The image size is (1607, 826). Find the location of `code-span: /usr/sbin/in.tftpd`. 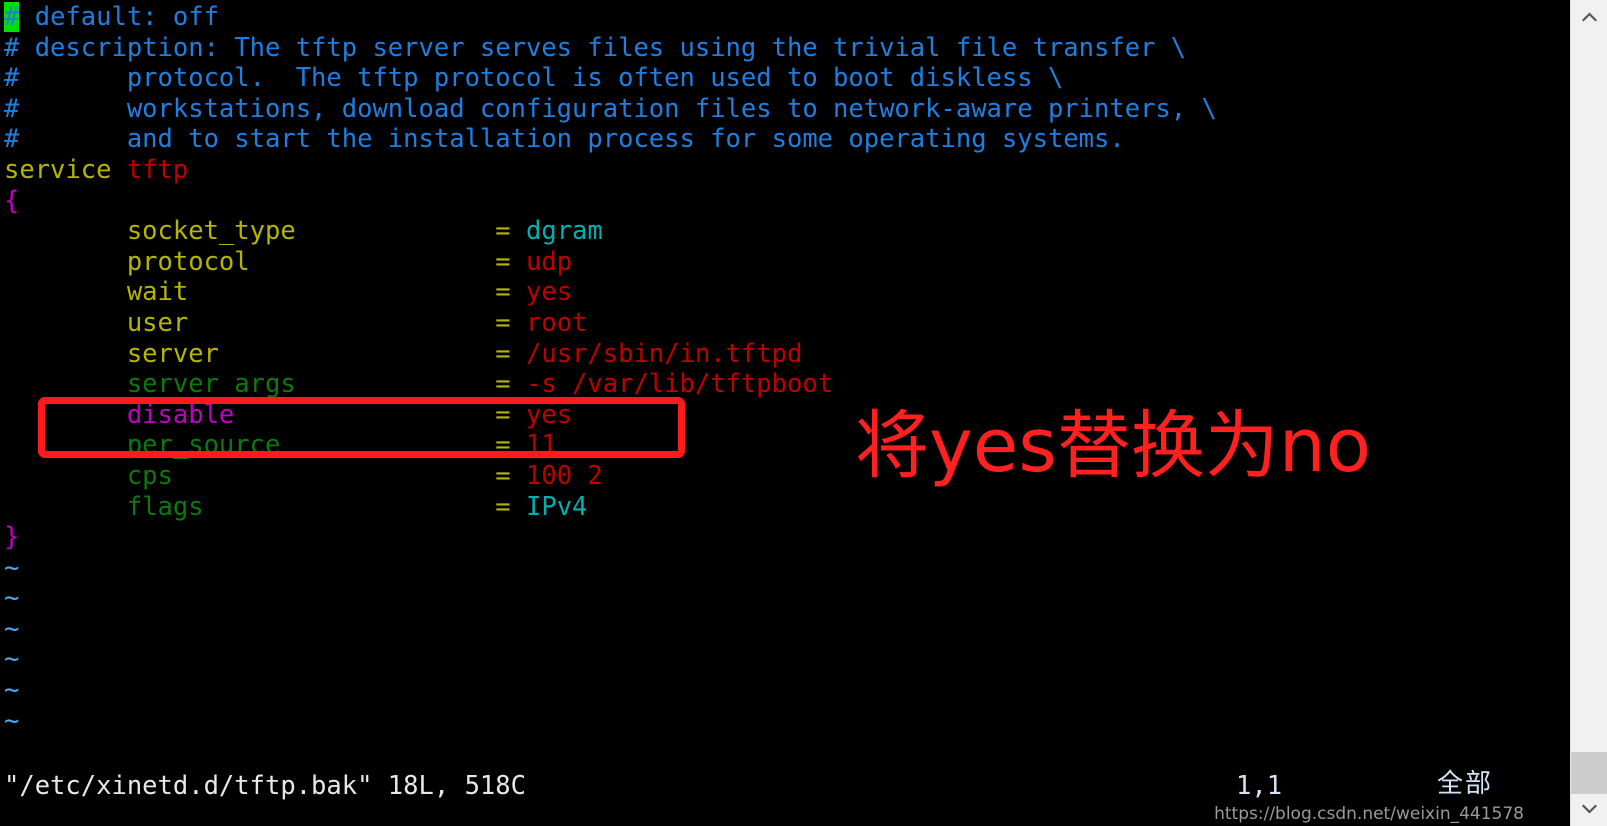

code-span: /usr/sbin/in.tftpd is located at coordinates (664, 353).